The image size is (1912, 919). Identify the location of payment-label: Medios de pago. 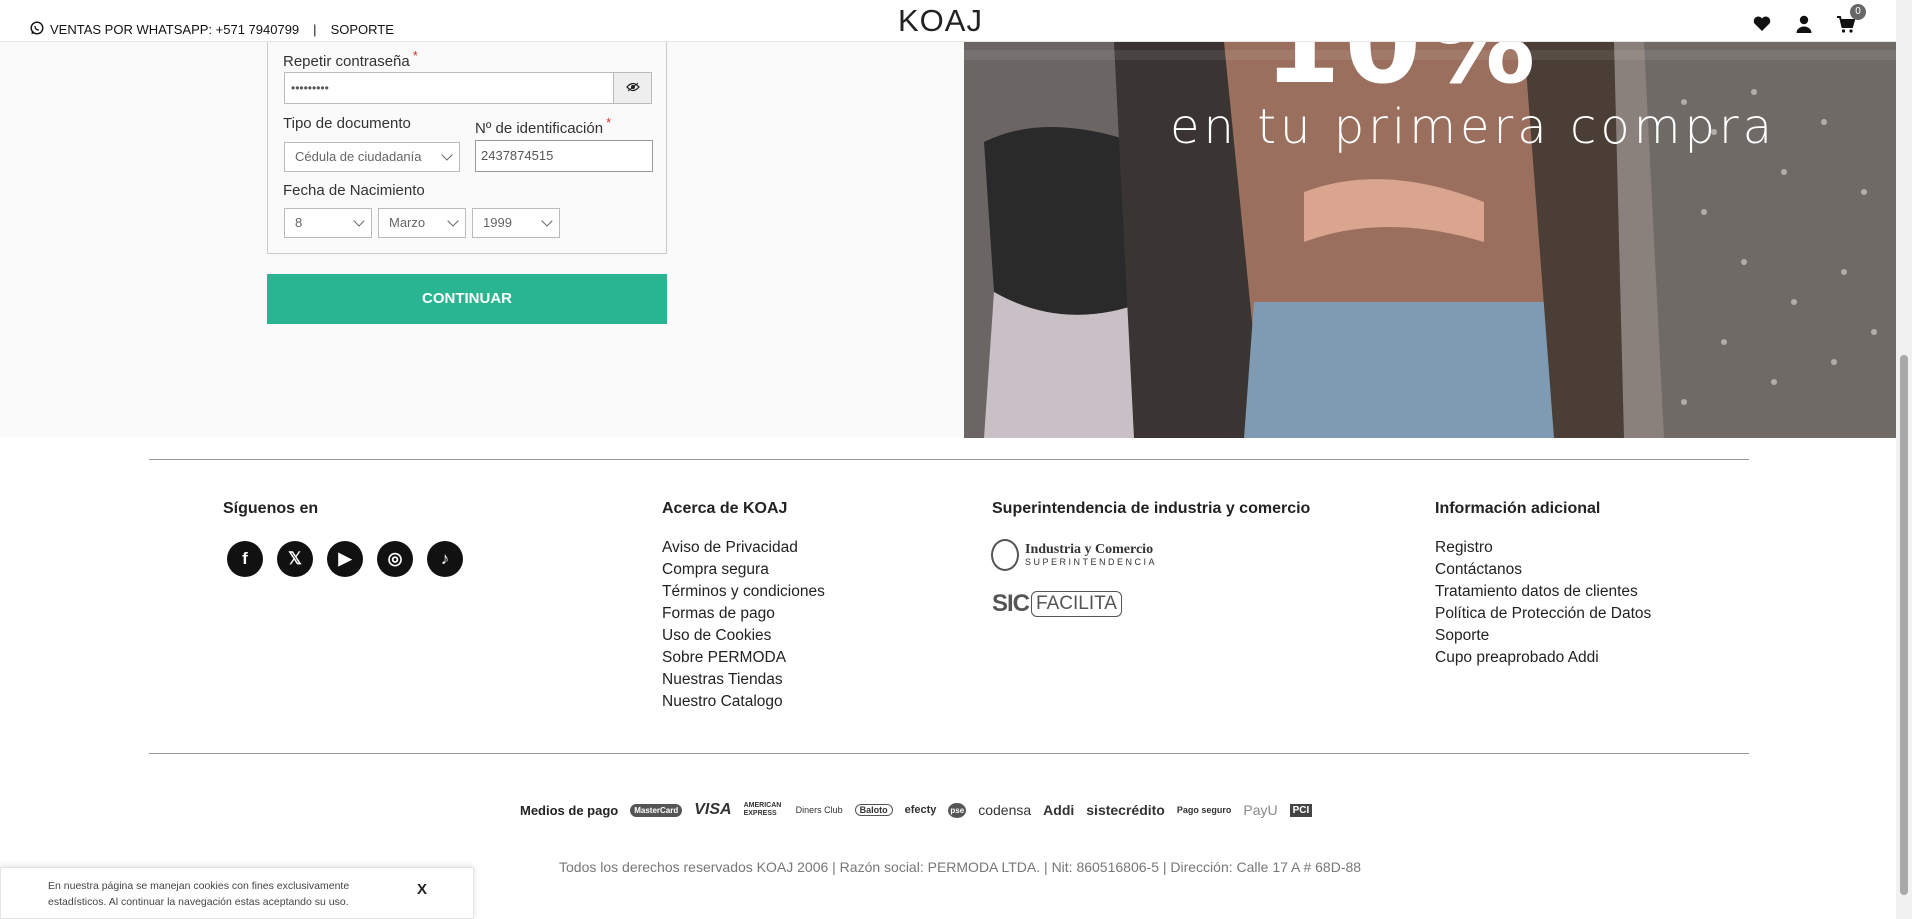
(569, 810).